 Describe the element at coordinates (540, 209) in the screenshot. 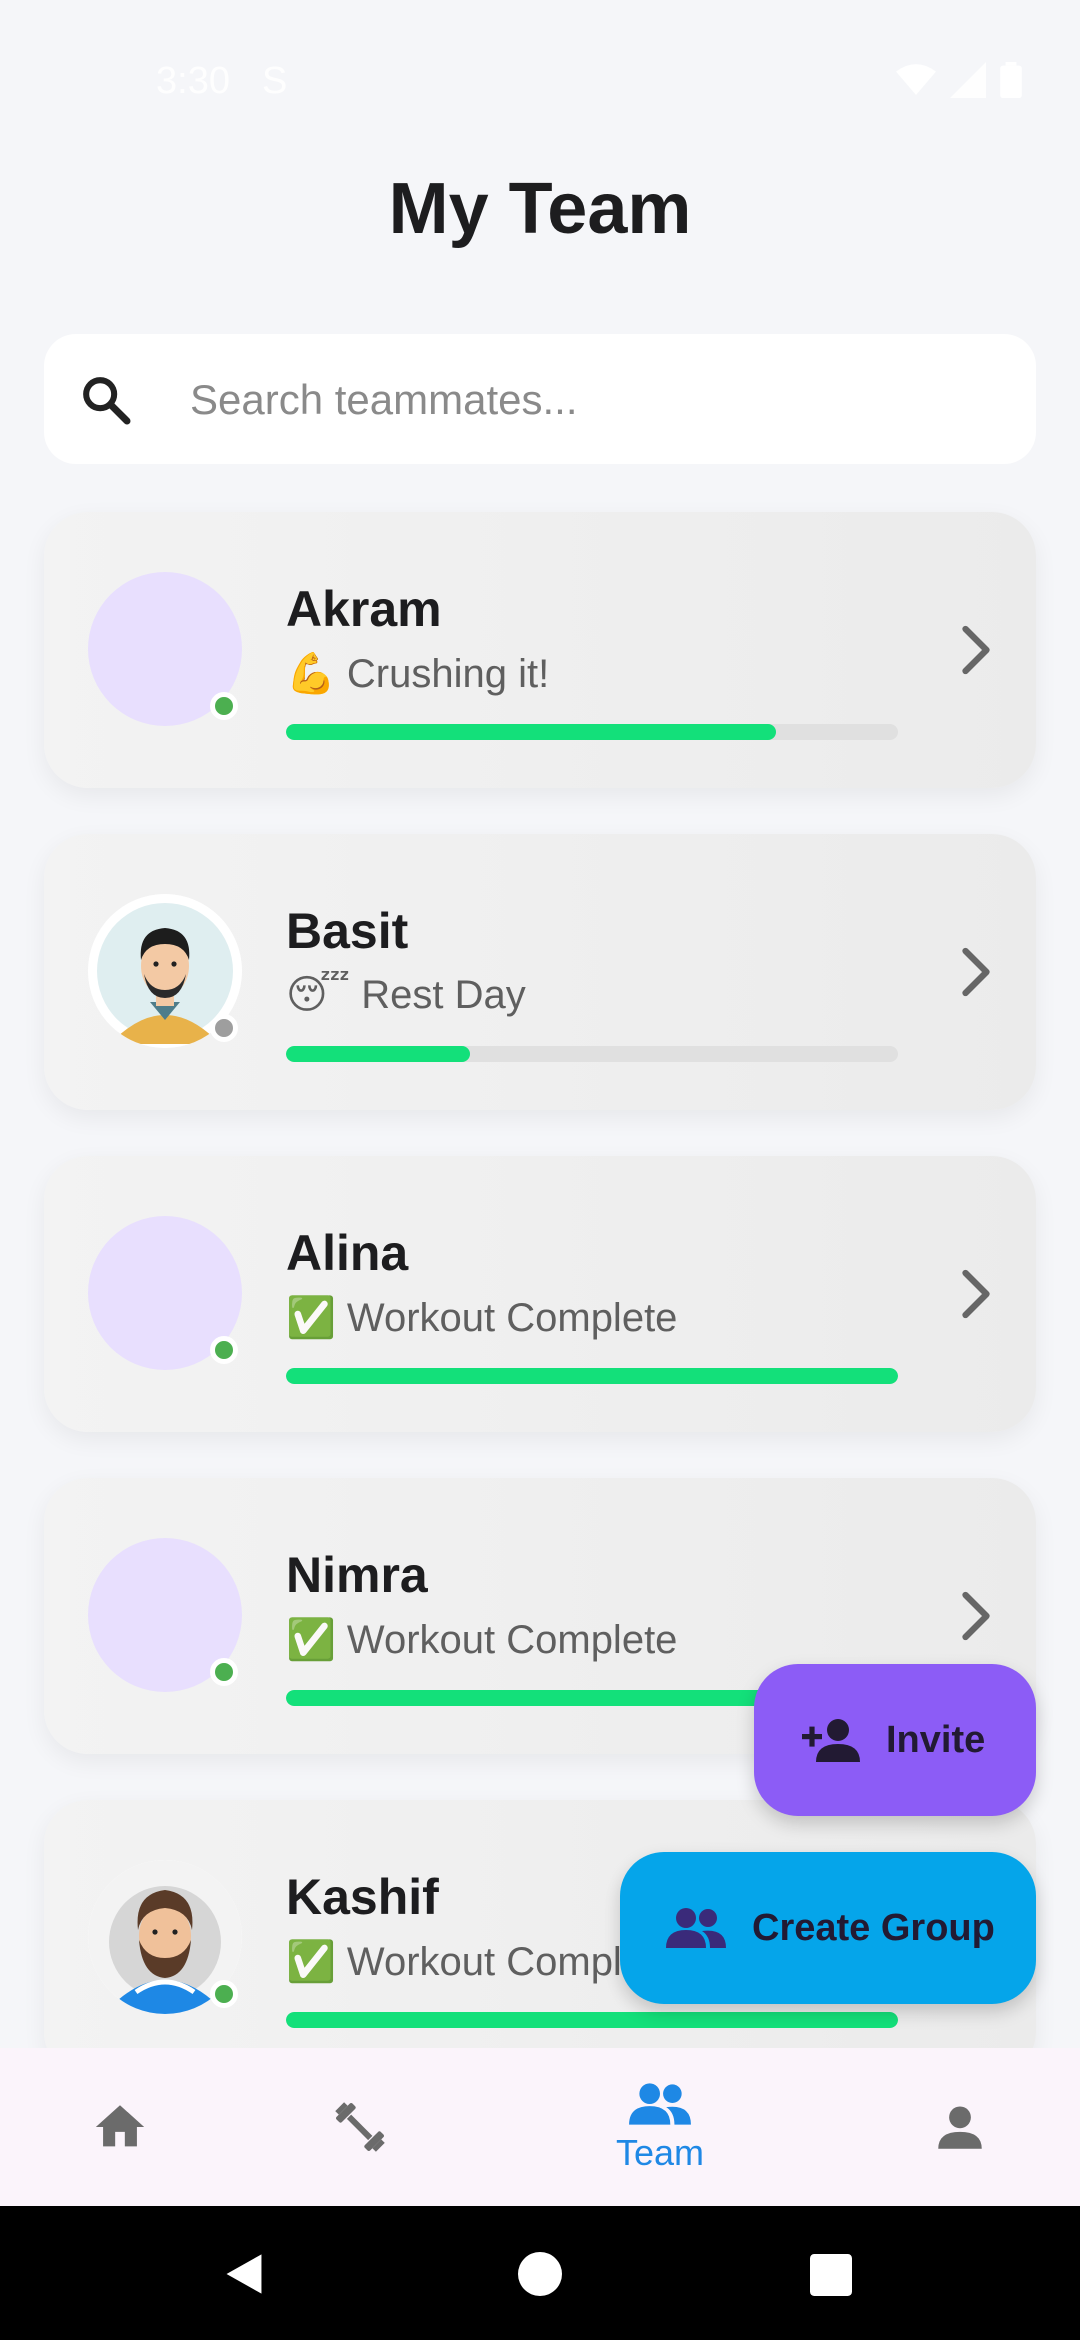

I see `page-title: My Team` at that location.